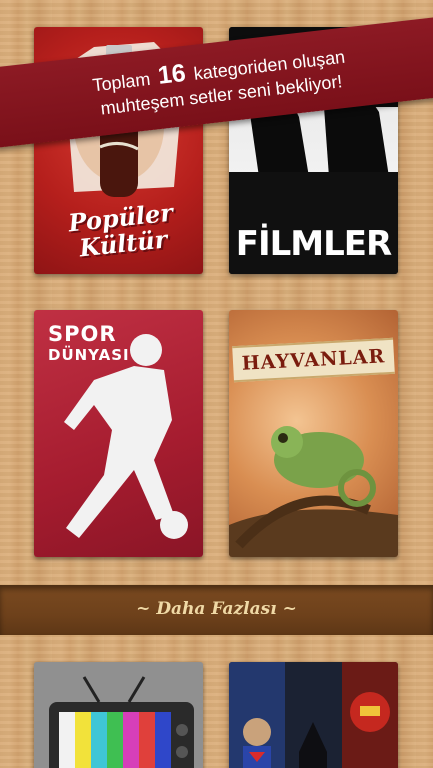 This screenshot has height=768, width=433. I want to click on category-title-line1: SPOR, so click(82, 334).